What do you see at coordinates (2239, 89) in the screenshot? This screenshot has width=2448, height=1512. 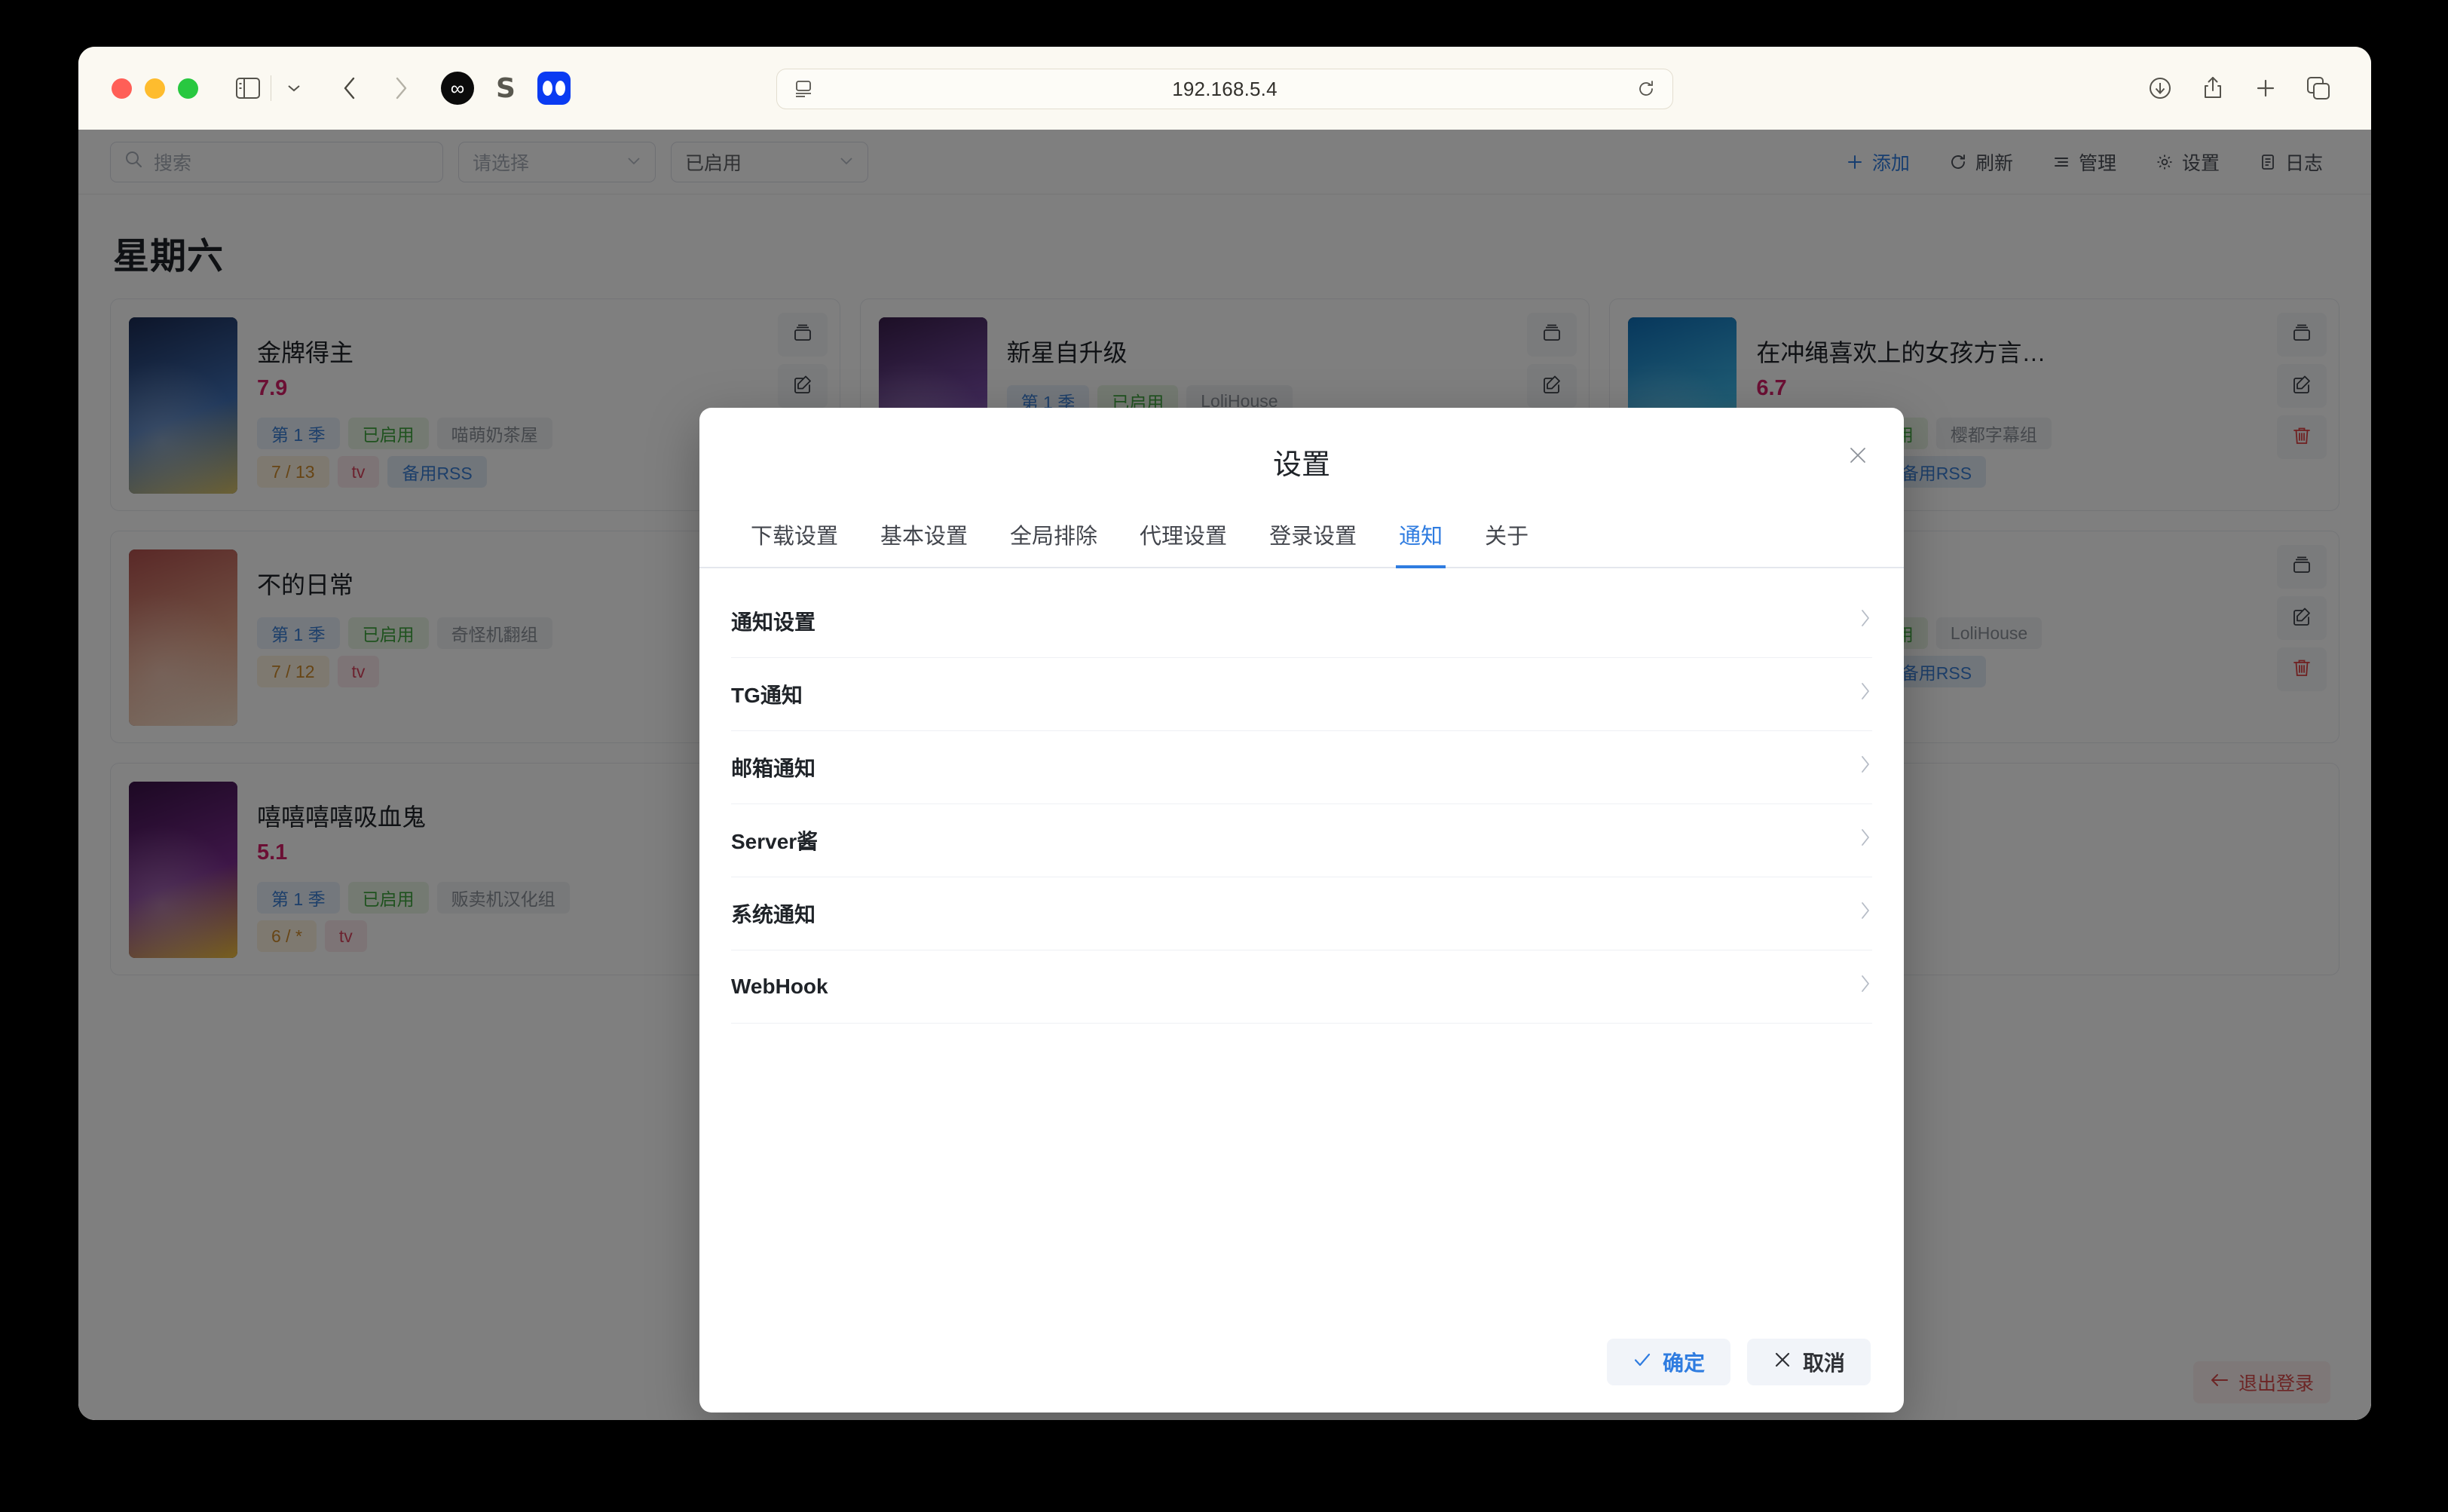 I see `browser-toolbar-right-actions` at bounding box center [2239, 89].